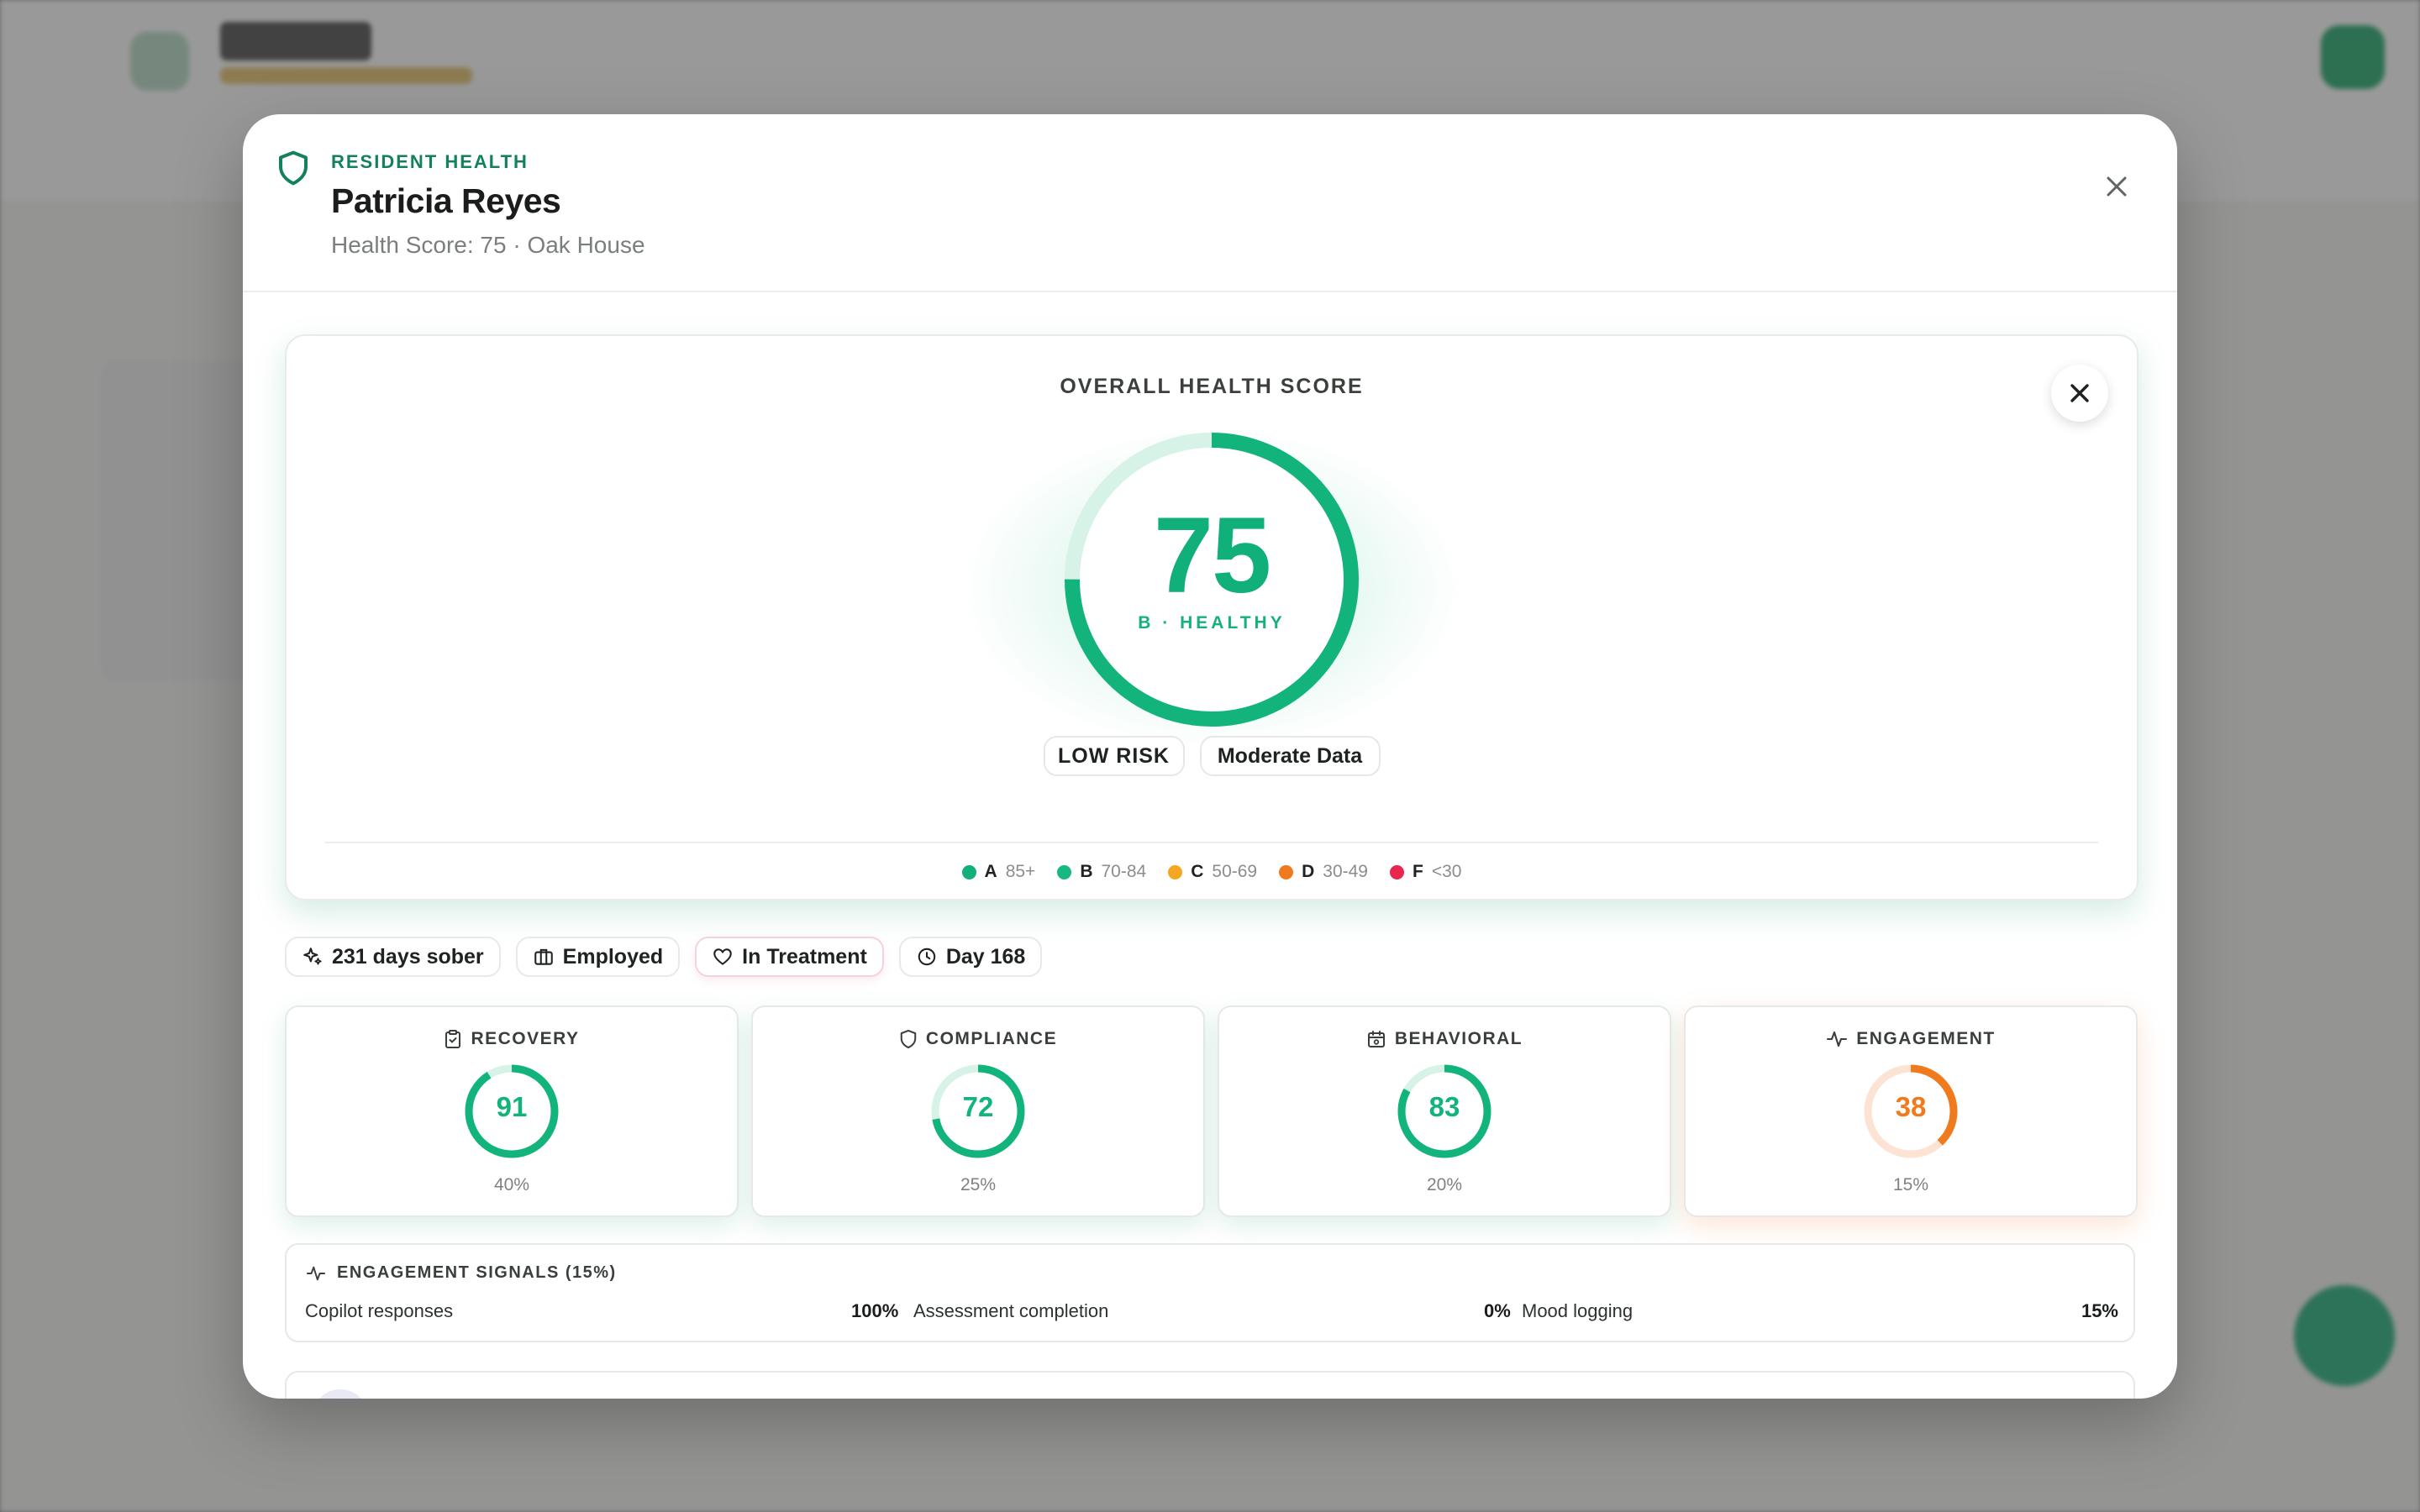  I want to click on chip-program-day: Day 168, so click(970, 957).